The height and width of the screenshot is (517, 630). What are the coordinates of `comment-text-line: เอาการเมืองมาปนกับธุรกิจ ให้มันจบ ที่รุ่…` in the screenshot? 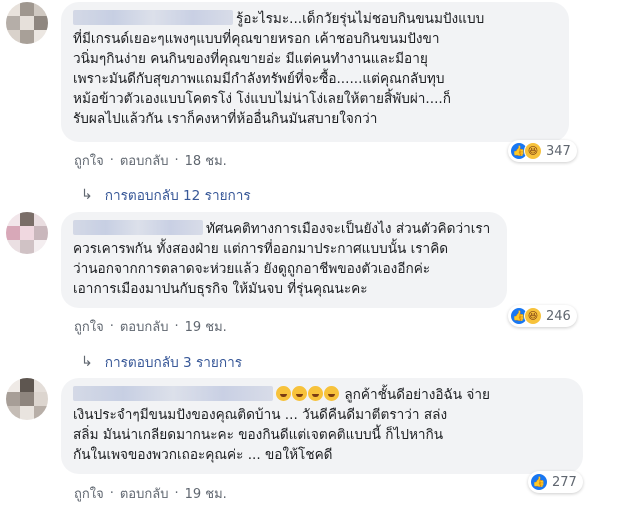 It's located at (220, 289).